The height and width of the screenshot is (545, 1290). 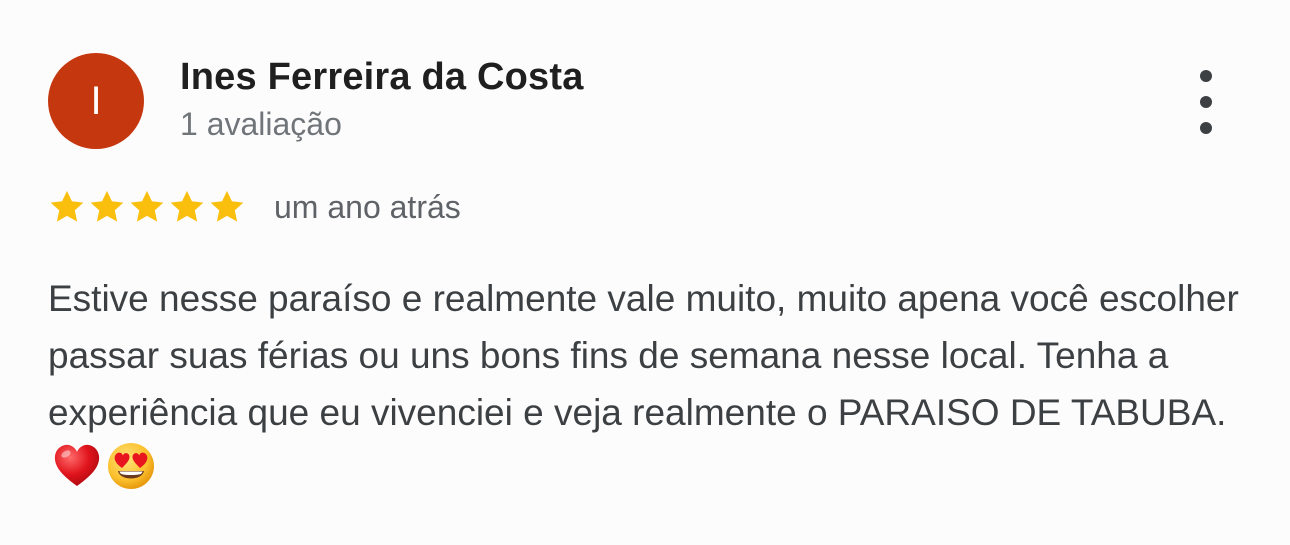 I want to click on more-vert-icon, so click(x=1206, y=76).